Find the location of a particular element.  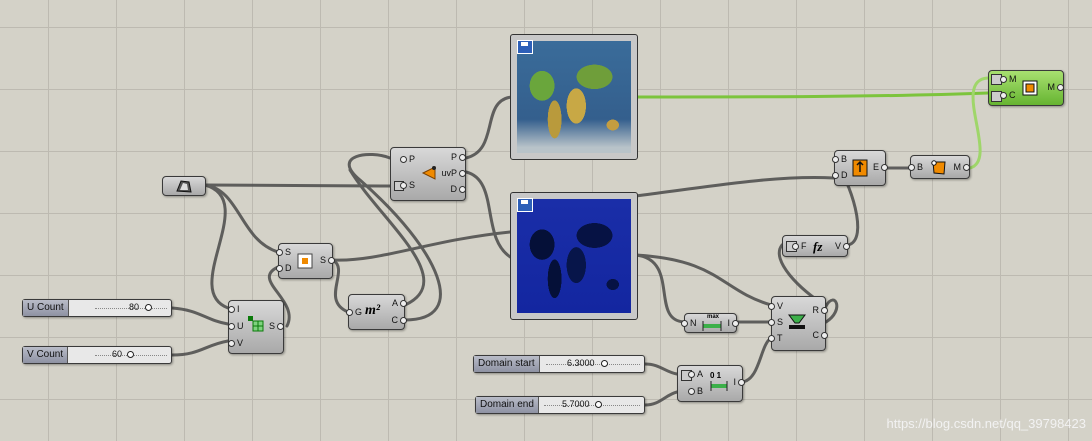

shader-icon is located at coordinates (938, 167).